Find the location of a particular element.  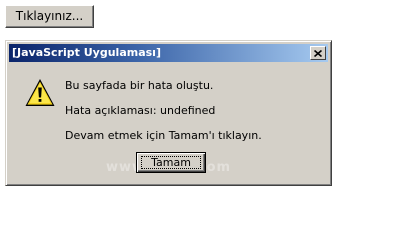

close-icon is located at coordinates (318, 53).